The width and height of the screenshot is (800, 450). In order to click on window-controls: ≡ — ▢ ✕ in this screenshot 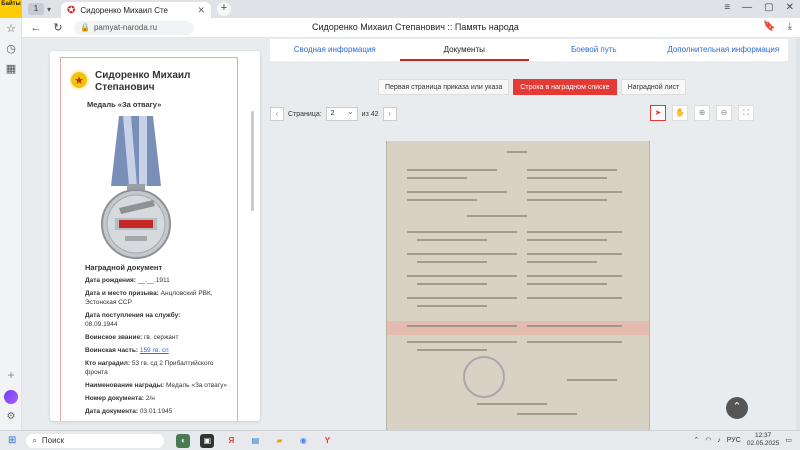, I will do `click(759, 7)`.